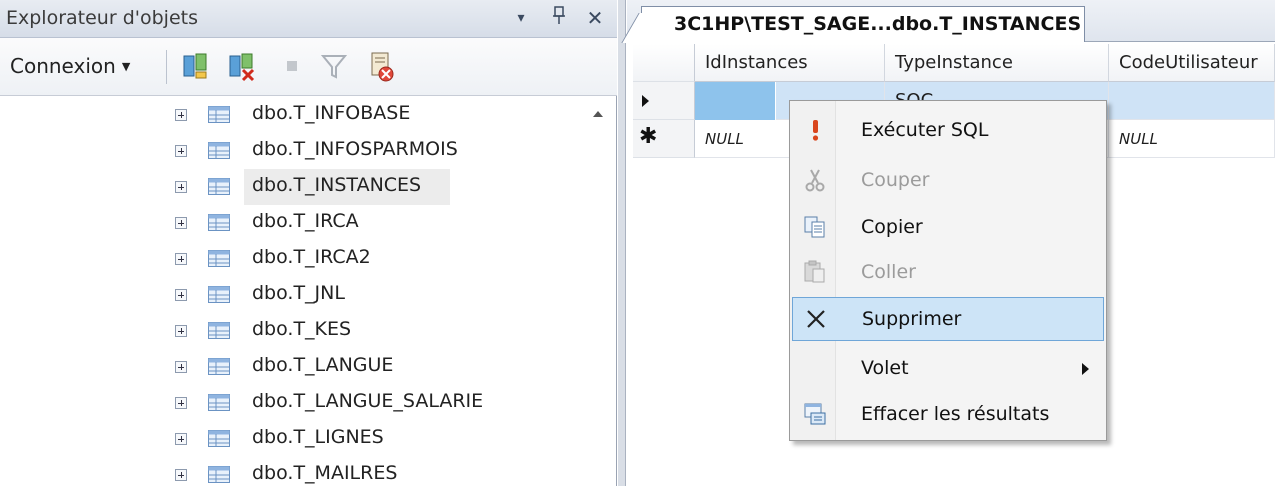 This screenshot has width=1275, height=493. I want to click on grid-cell: NULL, so click(1192, 139).